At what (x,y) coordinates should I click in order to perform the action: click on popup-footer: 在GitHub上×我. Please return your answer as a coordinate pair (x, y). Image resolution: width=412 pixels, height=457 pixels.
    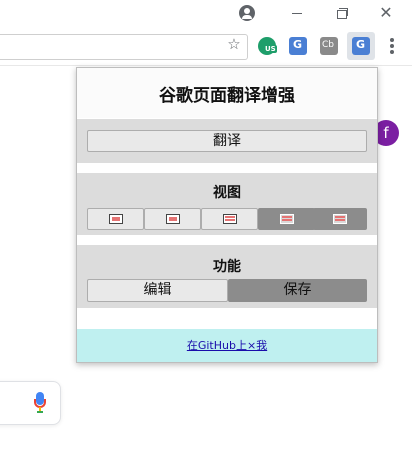
    Looking at the image, I should click on (227, 345).